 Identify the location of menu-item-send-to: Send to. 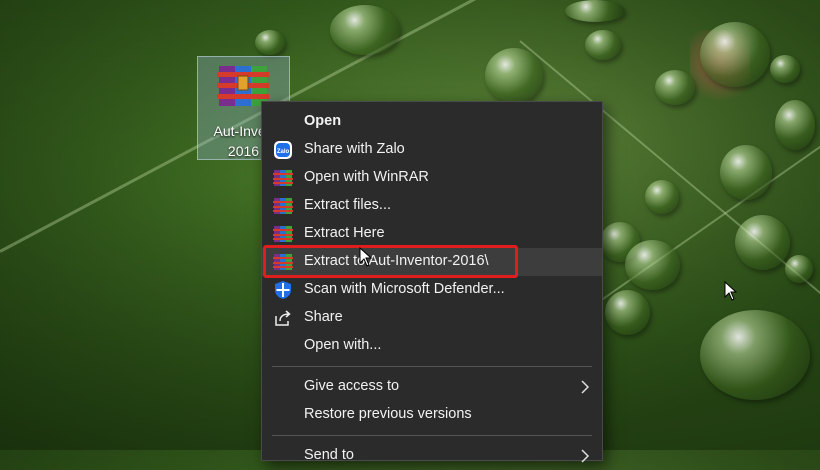
(432, 456).